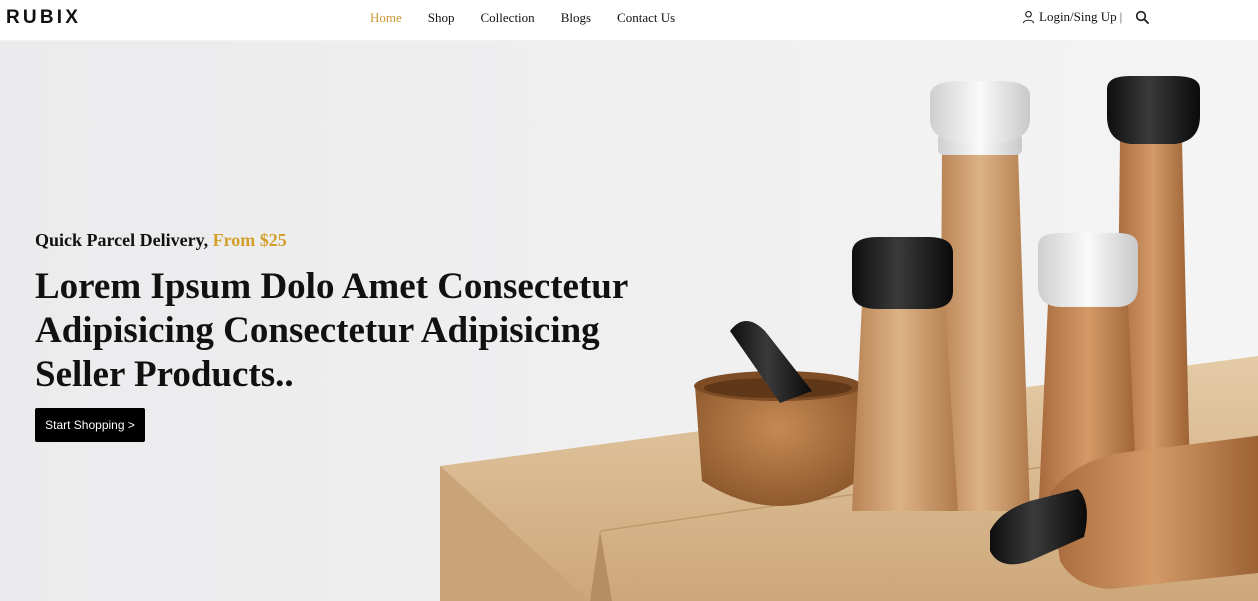 The image size is (1258, 601). I want to click on login-signup-link: Login/Sing Up, so click(1078, 17).